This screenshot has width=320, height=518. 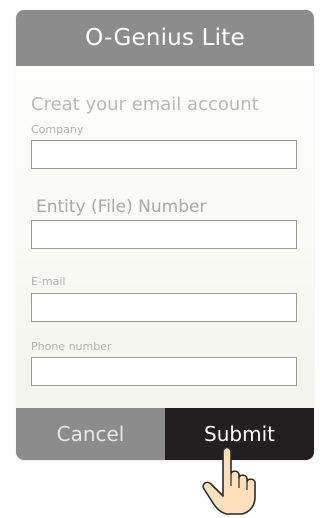 What do you see at coordinates (164, 307) in the screenshot?
I see `email-field` at bounding box center [164, 307].